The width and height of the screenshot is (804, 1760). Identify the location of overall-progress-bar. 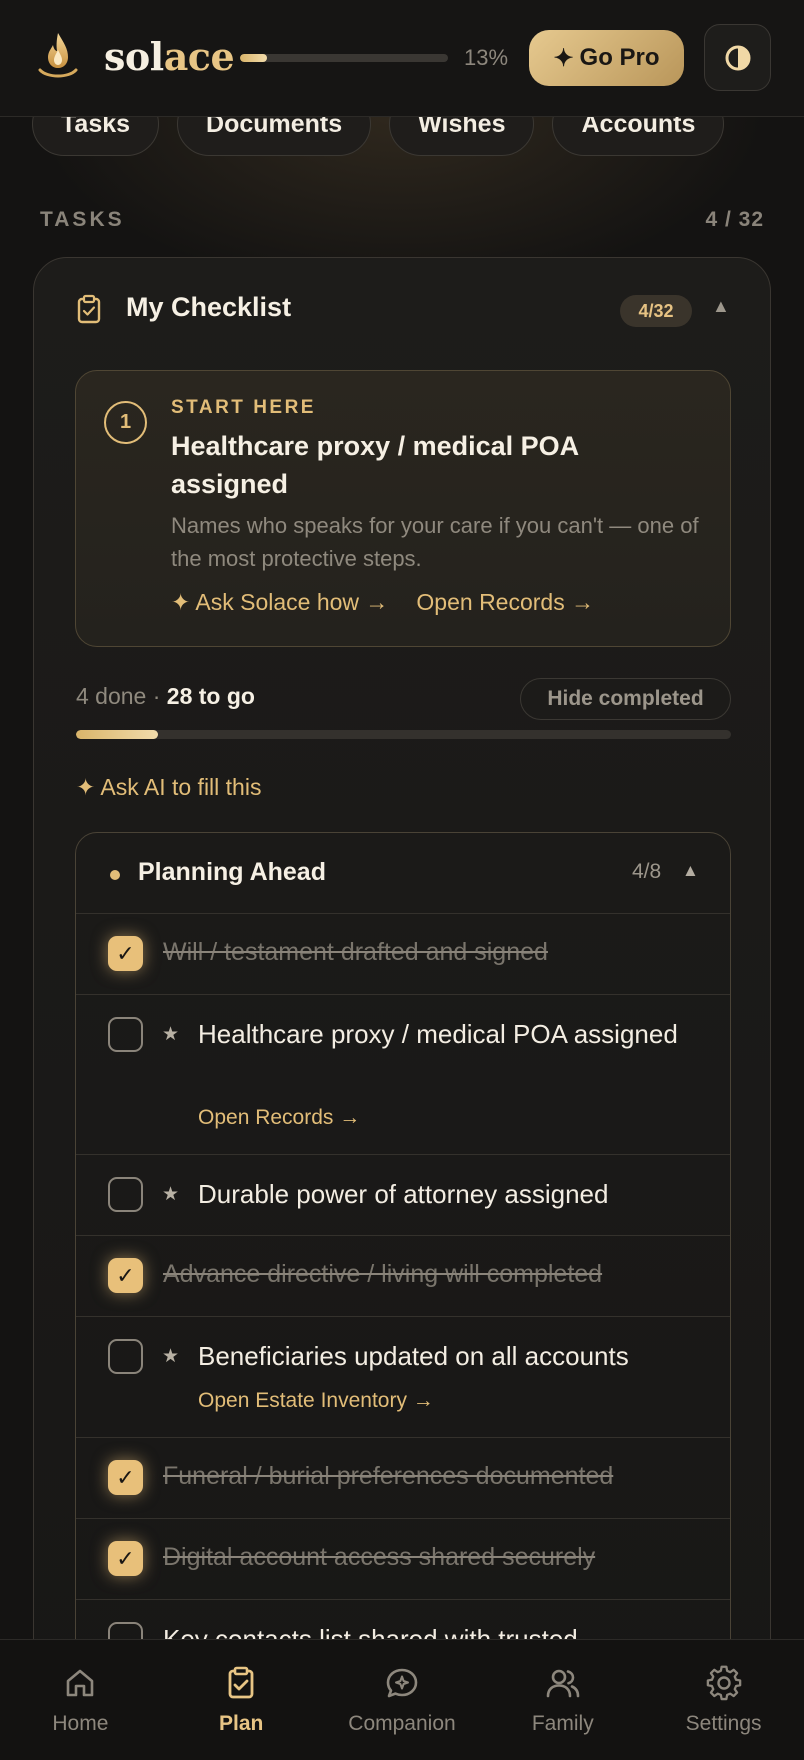
(344, 58).